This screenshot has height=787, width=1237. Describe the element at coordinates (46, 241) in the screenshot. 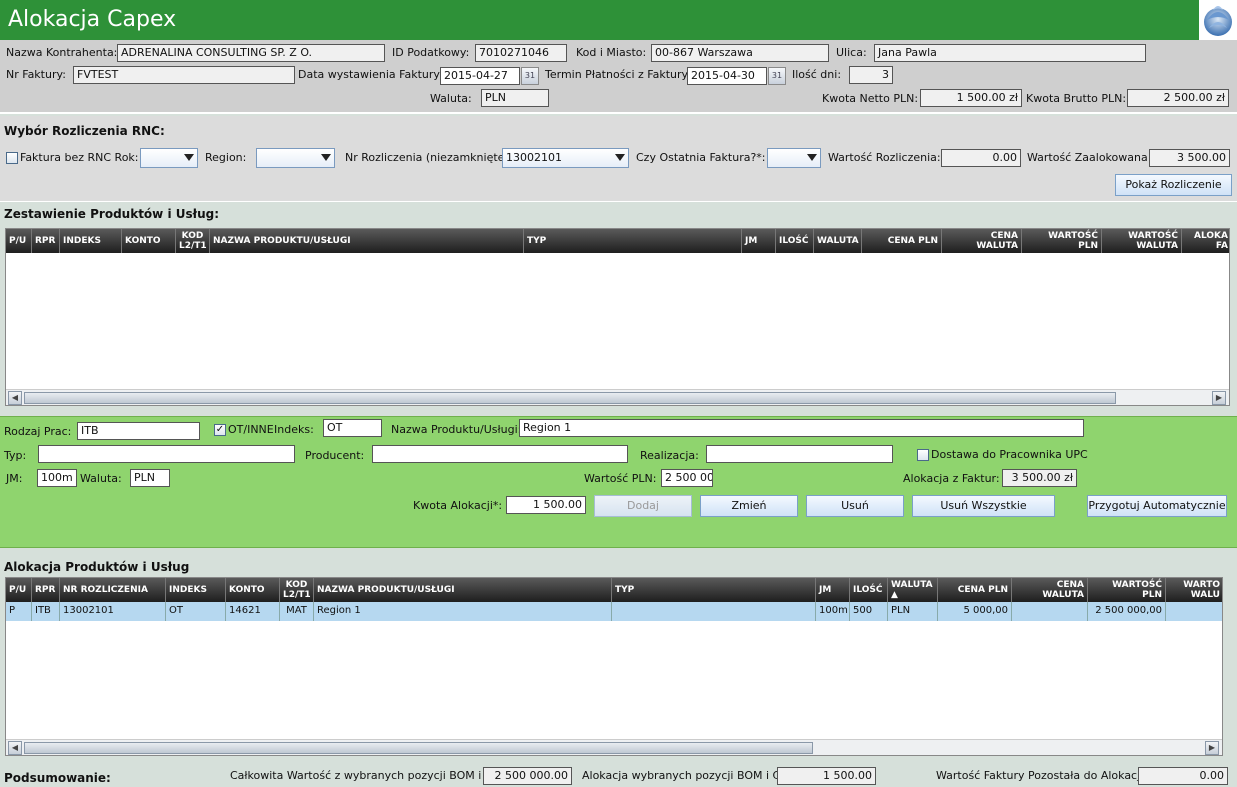

I see `products-column-header: RPR` at that location.